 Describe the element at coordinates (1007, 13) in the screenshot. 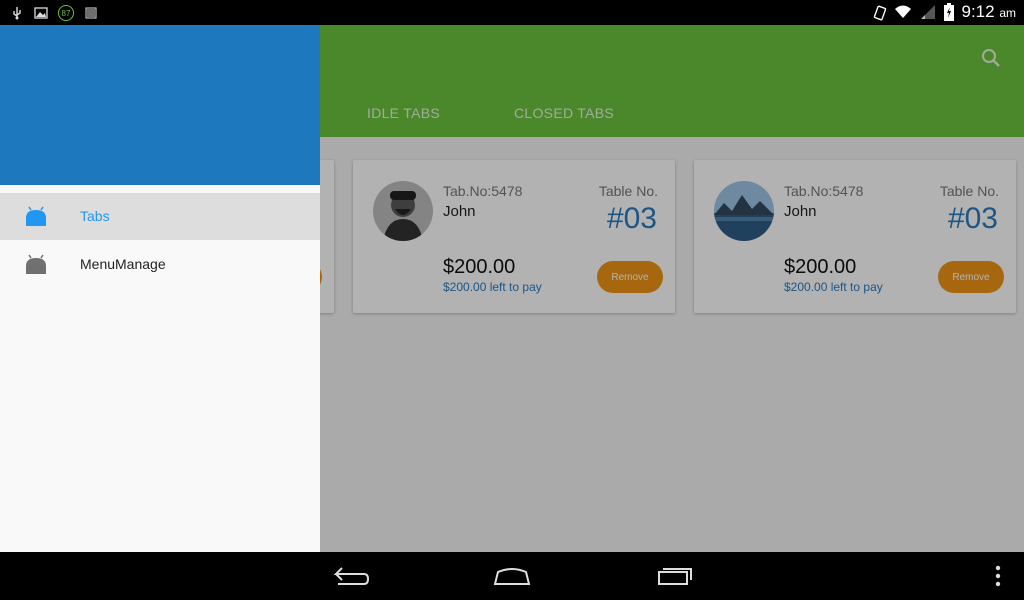

I see `clock-ampm: am` at that location.